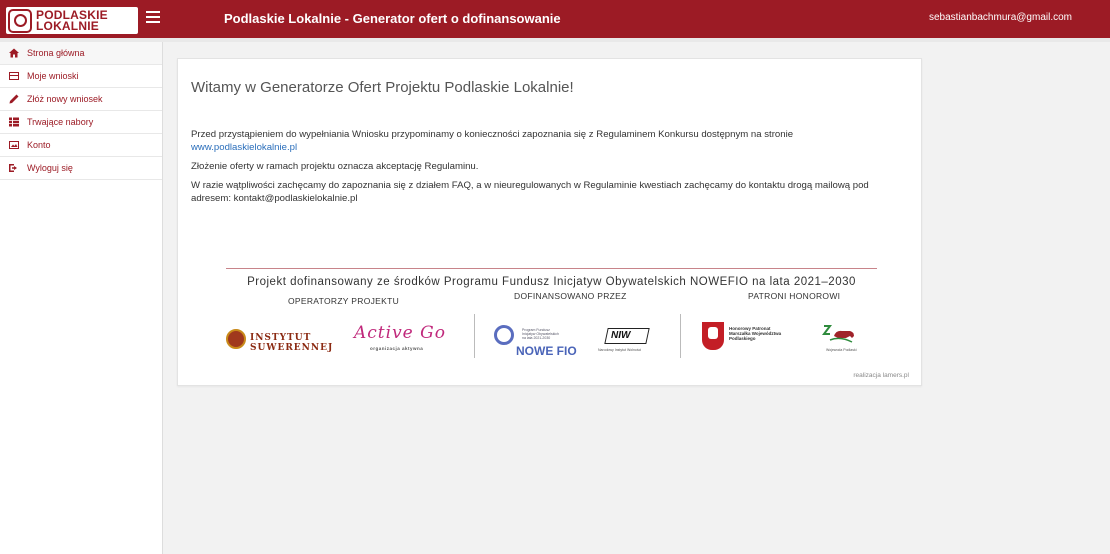  What do you see at coordinates (39, 145) in the screenshot?
I see `sidebar-item-label: Konto` at bounding box center [39, 145].